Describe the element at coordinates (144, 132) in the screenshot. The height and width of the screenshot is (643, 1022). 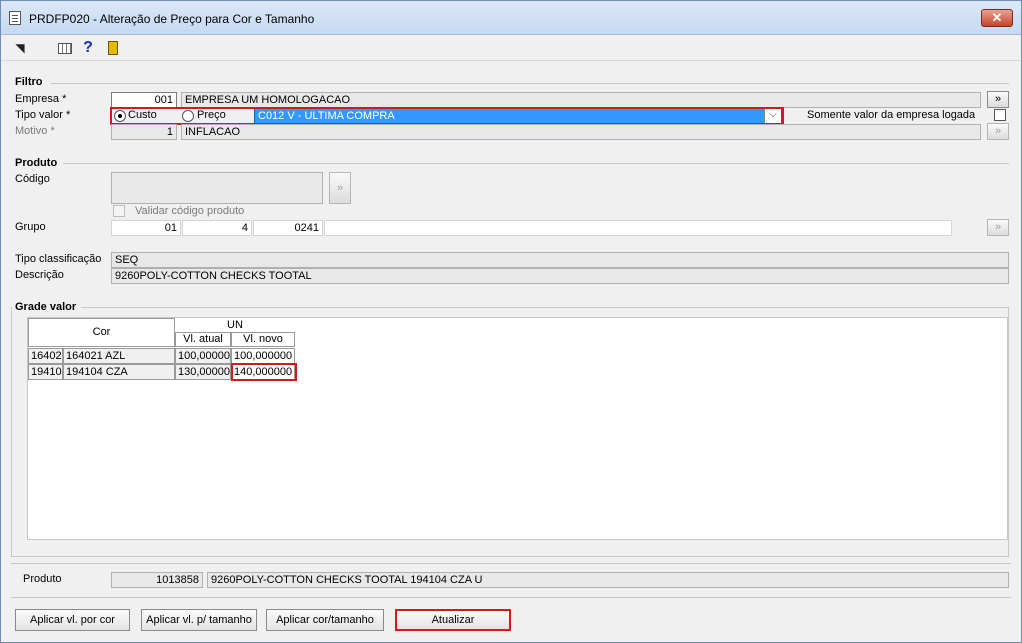
I see `motivo-code-field: 1` at that location.